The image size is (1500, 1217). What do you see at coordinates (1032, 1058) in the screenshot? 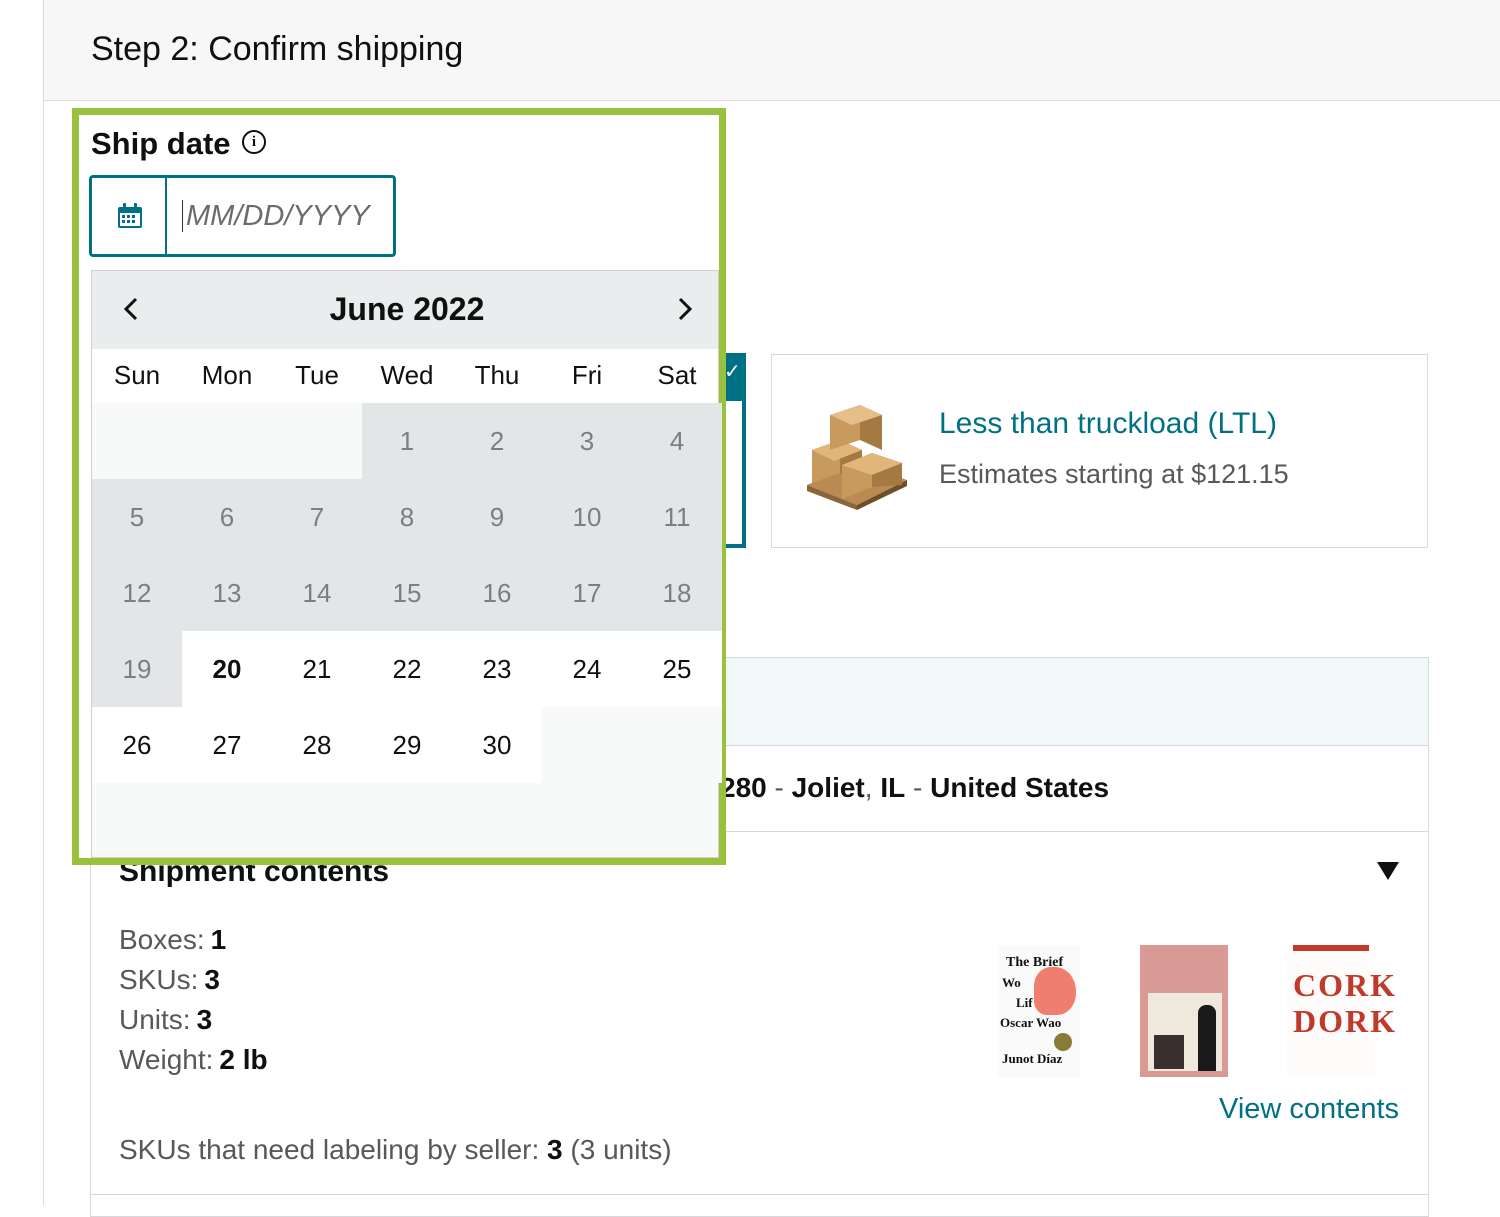
I see `book-author: Junot Díaz` at bounding box center [1032, 1058].